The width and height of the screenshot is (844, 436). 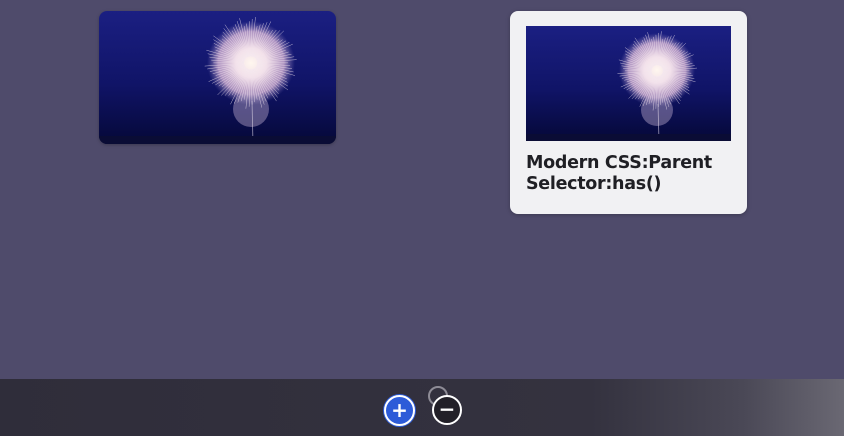 I want to click on card-with-title: Modern CSS:Parent Selector:has(), so click(x=628, y=112).